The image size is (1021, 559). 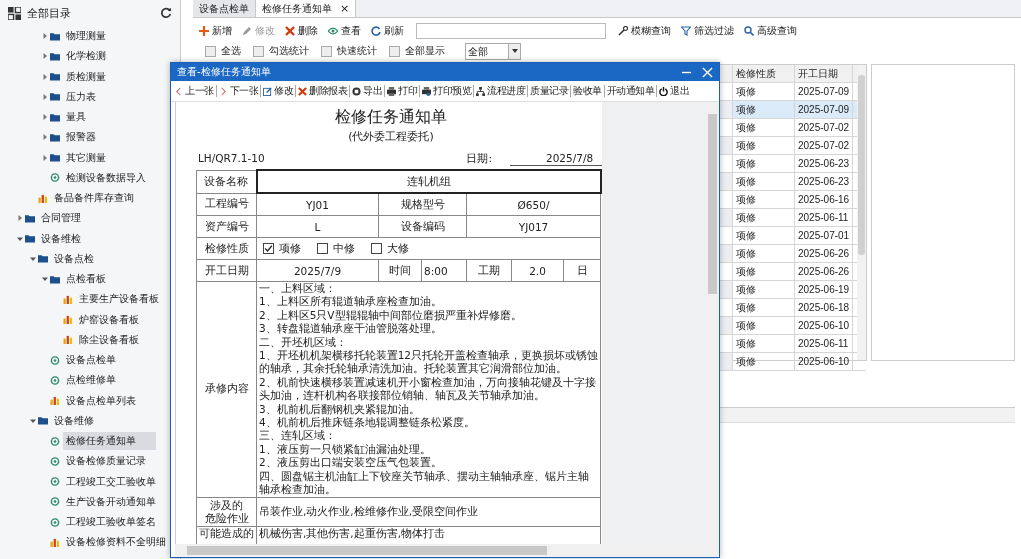 What do you see at coordinates (391, 136) in the screenshot?
I see `form-subtitle: (代外委工程委托)` at bounding box center [391, 136].